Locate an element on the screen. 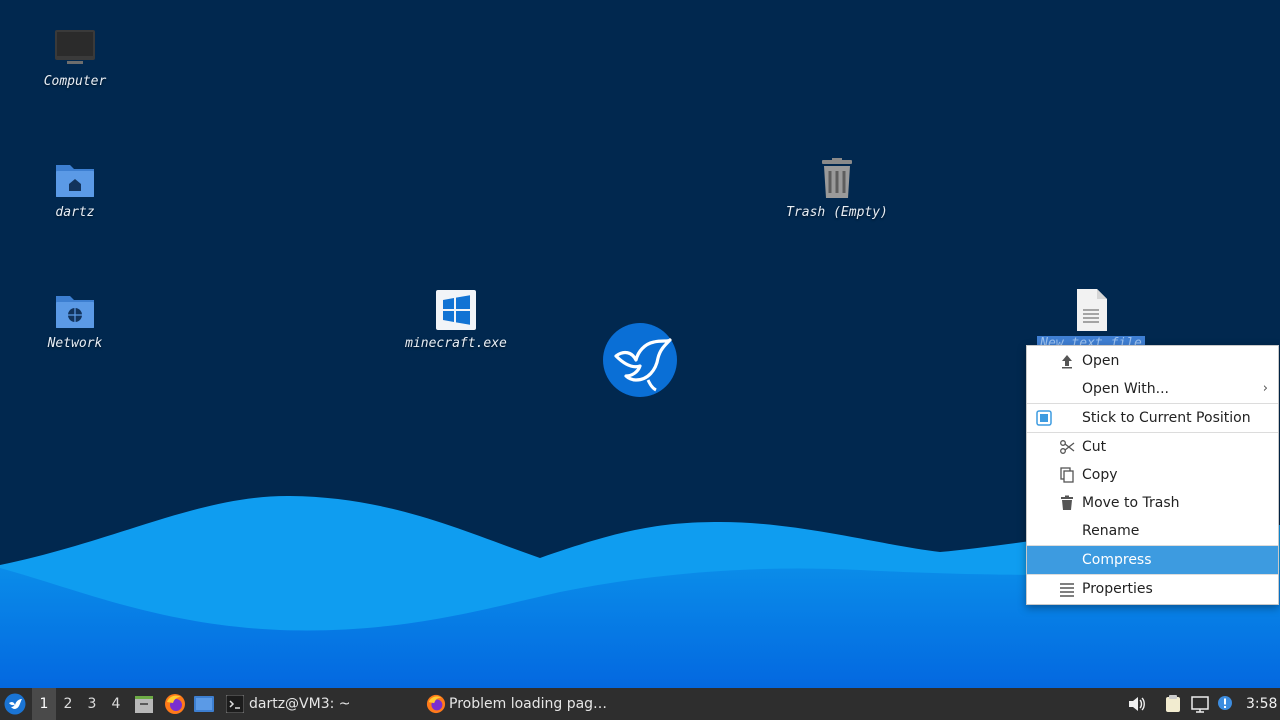 This screenshot has height=720, width=1280. desktop-icon-label: Trash (Empty) is located at coordinates (837, 212).